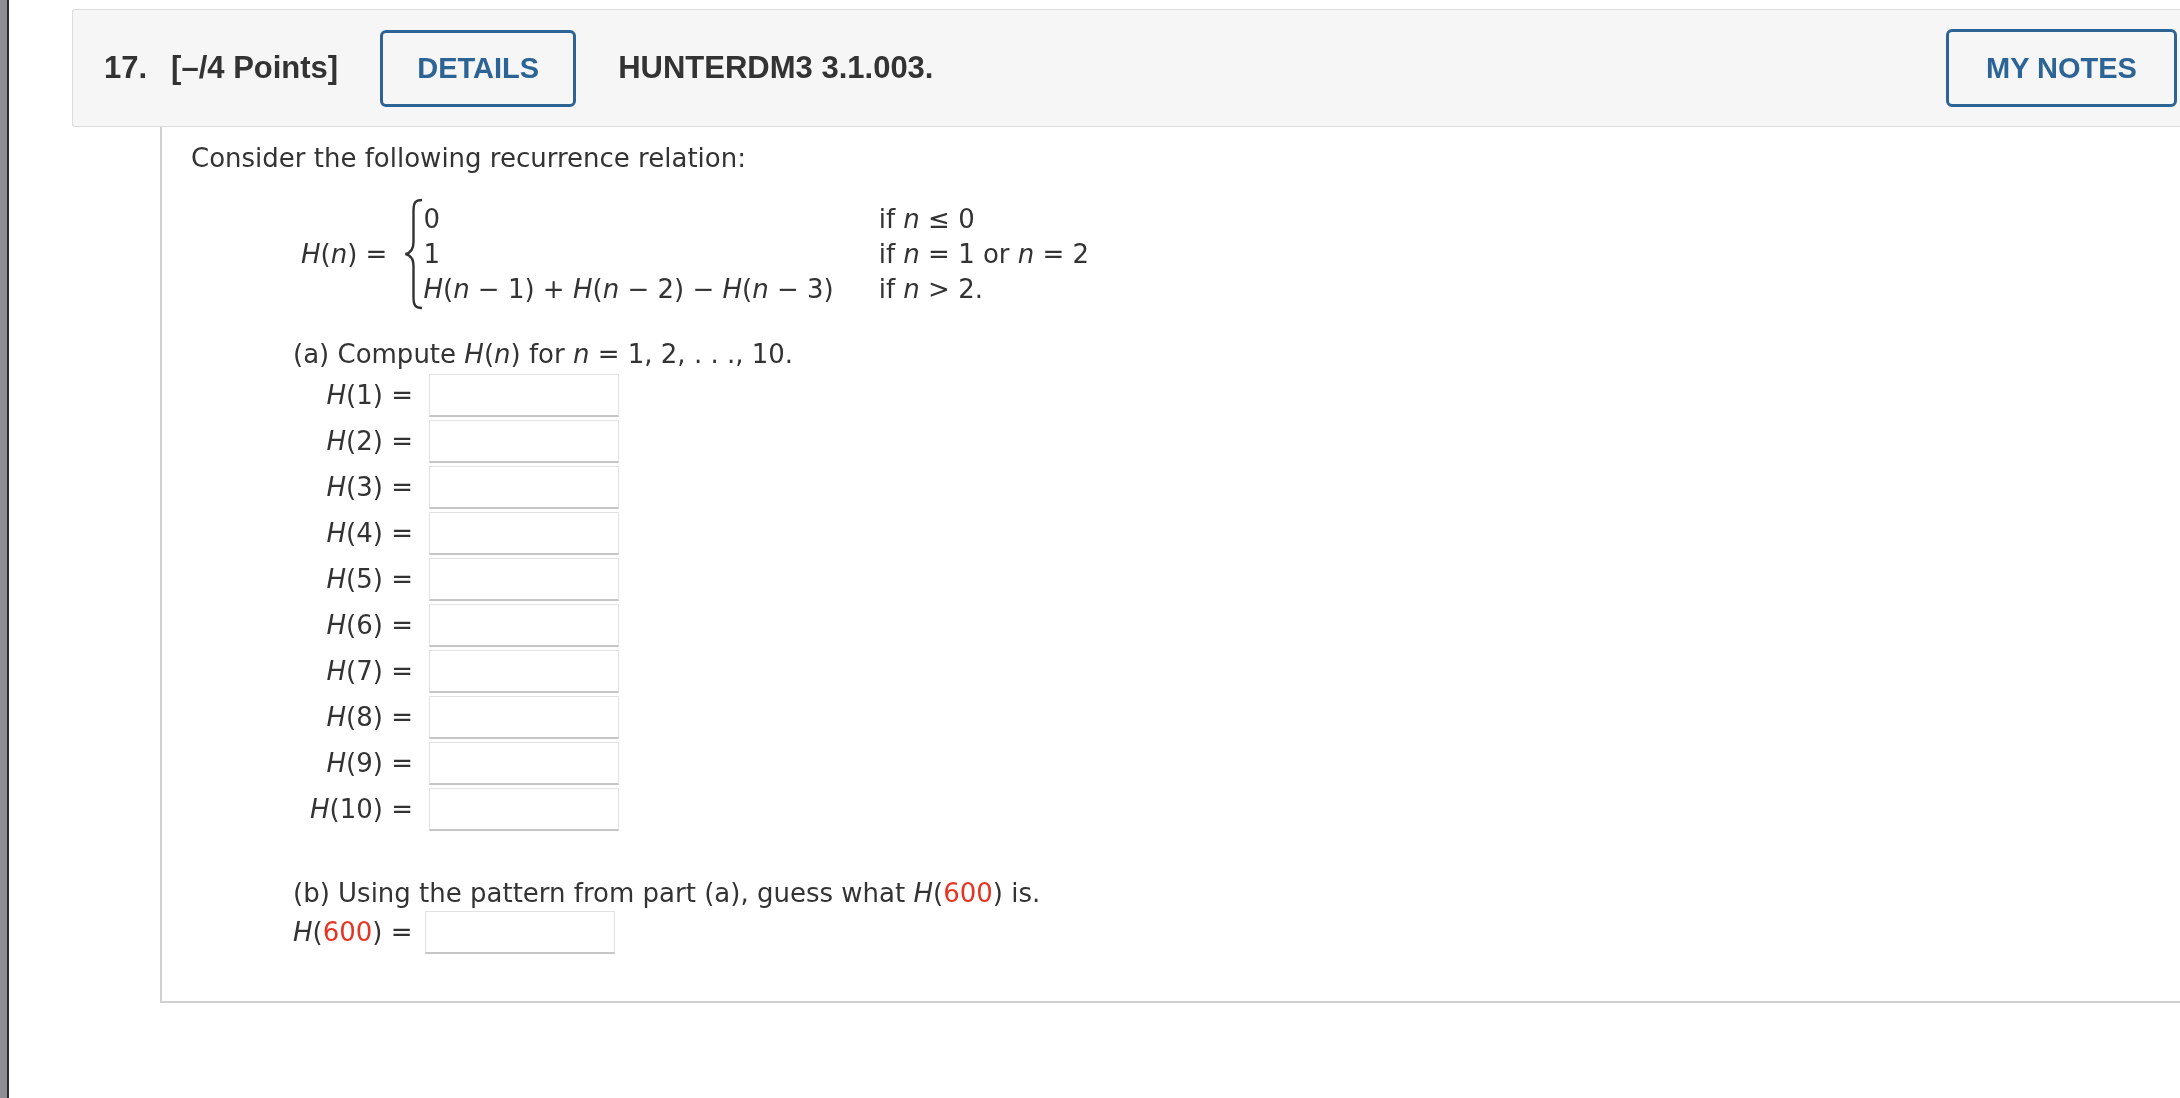 Image resolution: width=2180 pixels, height=1098 pixels. I want to click on answer-label: H(9) =, so click(369, 763).